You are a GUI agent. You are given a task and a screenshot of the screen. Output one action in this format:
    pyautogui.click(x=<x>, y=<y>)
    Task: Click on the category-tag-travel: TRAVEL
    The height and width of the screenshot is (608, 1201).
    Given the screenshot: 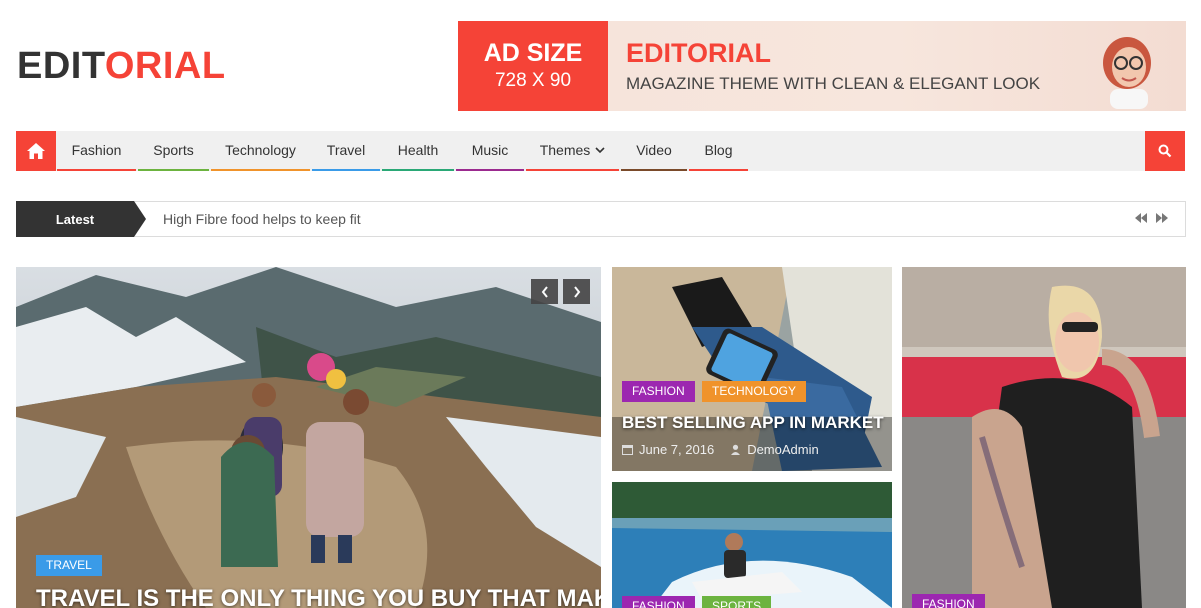 What is the action you would take?
    pyautogui.click(x=69, y=565)
    